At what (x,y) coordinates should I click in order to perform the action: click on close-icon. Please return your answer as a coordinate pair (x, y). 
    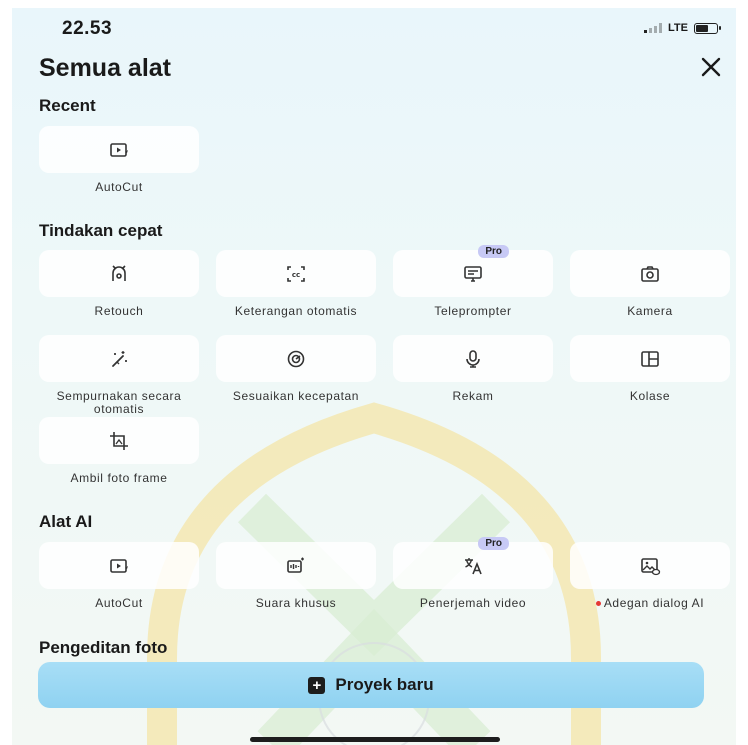
    Looking at the image, I should click on (711, 67).